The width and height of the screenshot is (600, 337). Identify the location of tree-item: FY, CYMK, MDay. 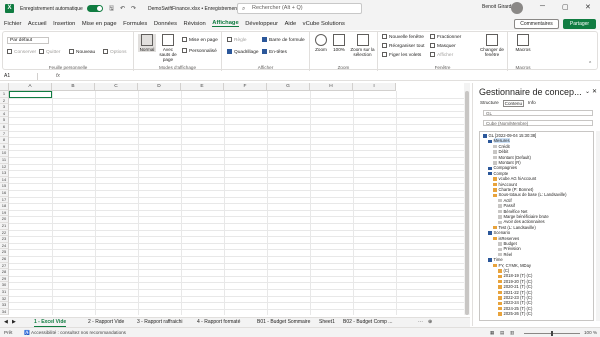
(512, 265).